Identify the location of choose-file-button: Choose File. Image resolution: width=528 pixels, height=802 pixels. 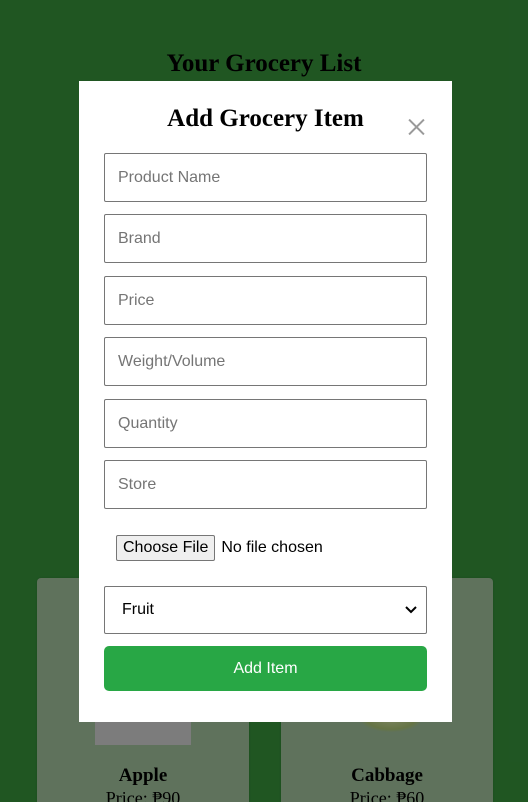
(166, 548).